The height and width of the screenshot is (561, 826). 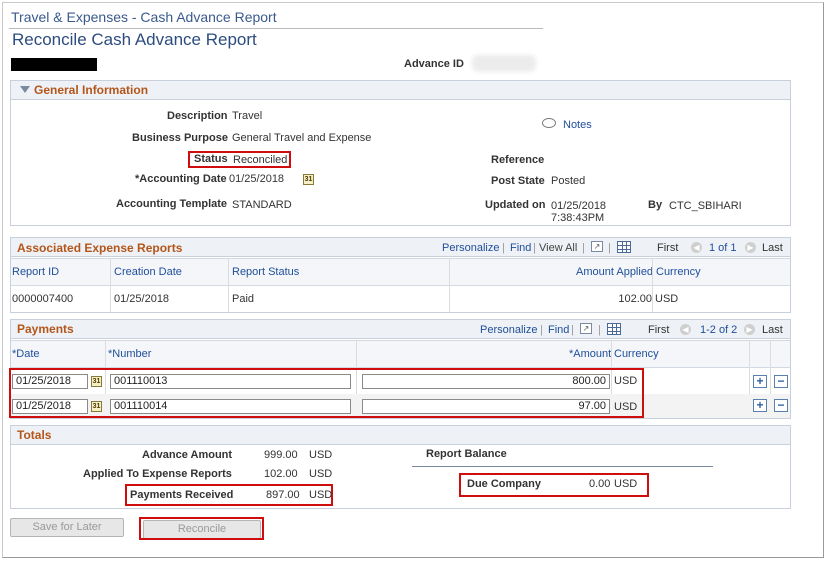 What do you see at coordinates (144, 17) in the screenshot?
I see `breadcrumb: Travel & Expenses - Cash Advance Report` at bounding box center [144, 17].